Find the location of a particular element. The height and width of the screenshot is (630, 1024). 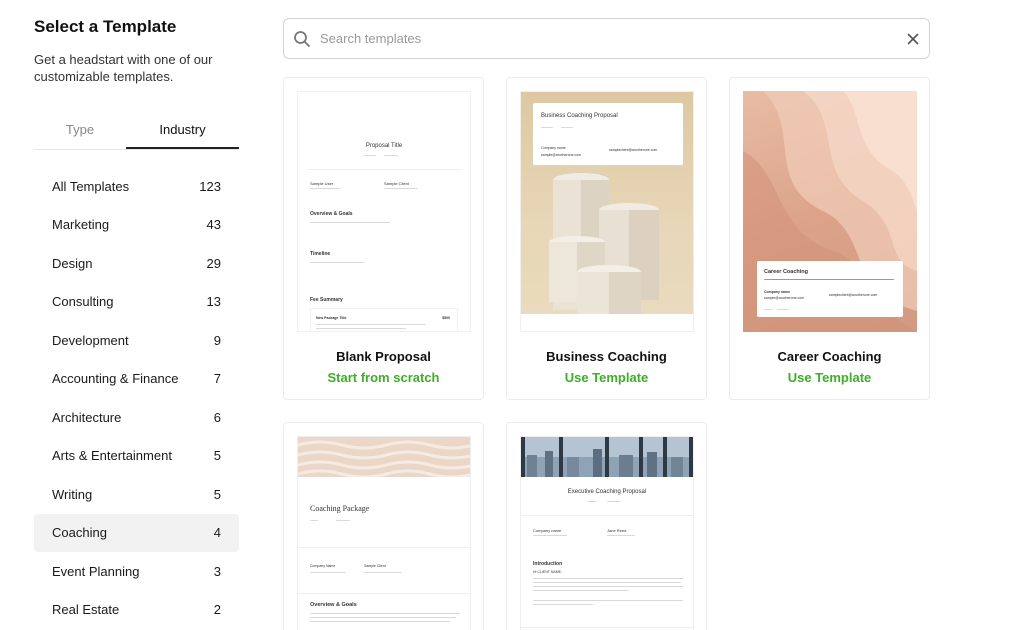

category-design: Design 29 is located at coordinates (136, 263).